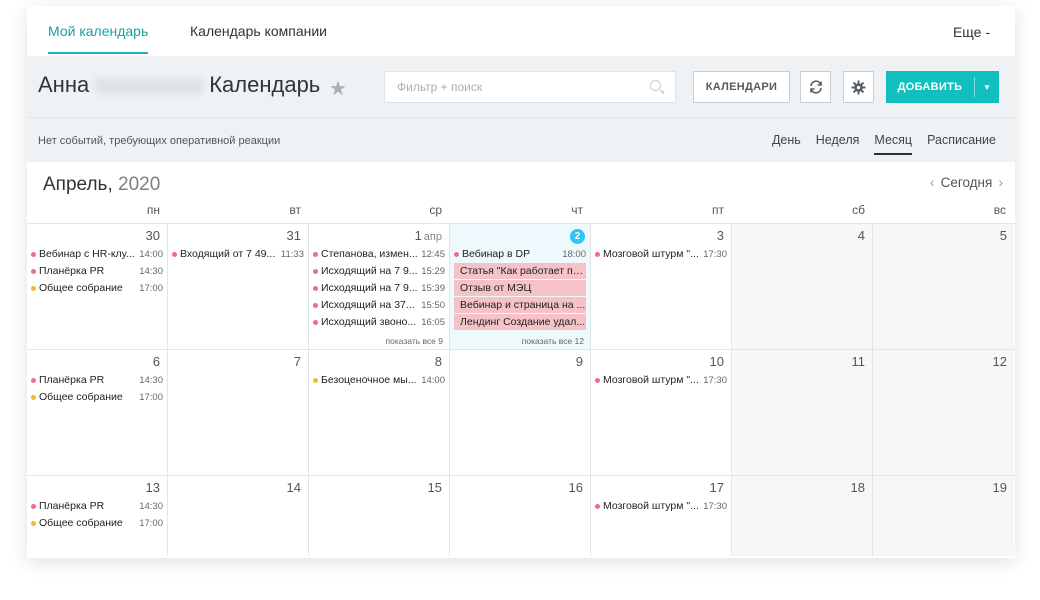 The image size is (1040, 600). I want to click on view-week: Неделя, so click(838, 140).